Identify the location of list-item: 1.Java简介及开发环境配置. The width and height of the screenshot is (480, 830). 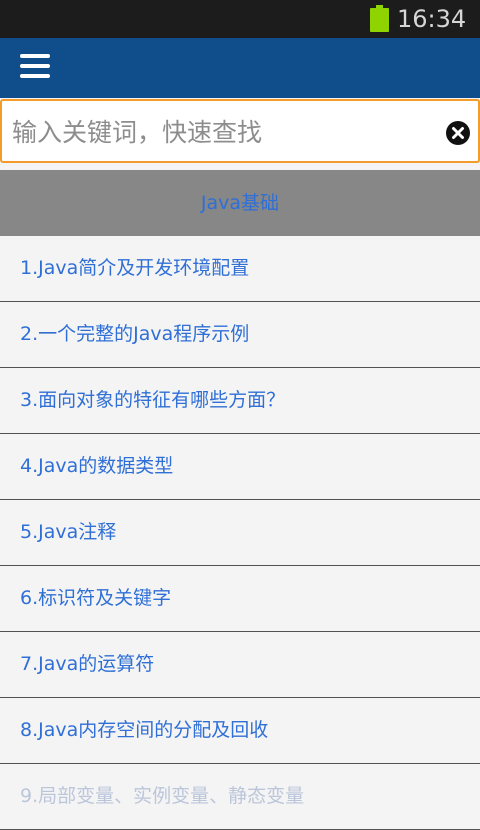
(240, 269).